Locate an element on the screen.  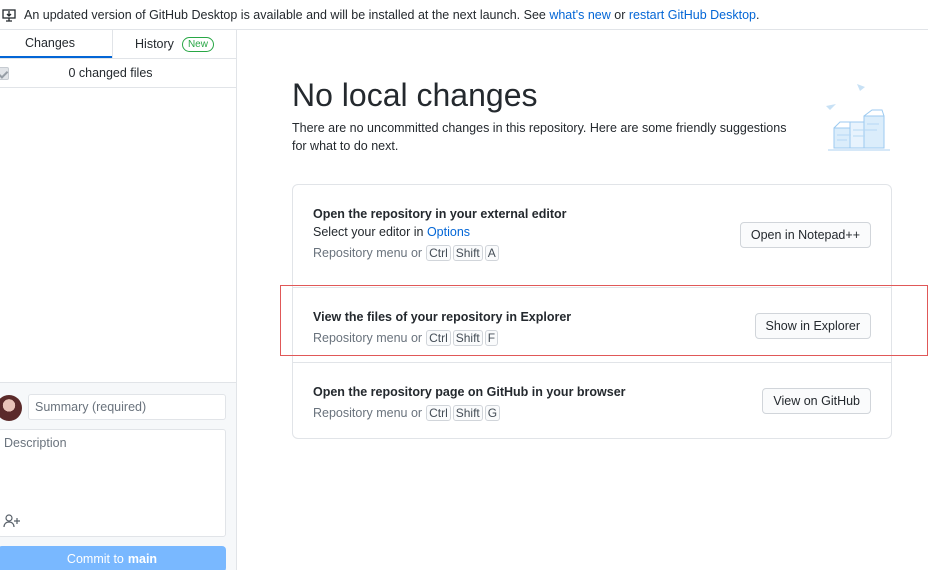
description-placeholder: Description is located at coordinates (35, 443).